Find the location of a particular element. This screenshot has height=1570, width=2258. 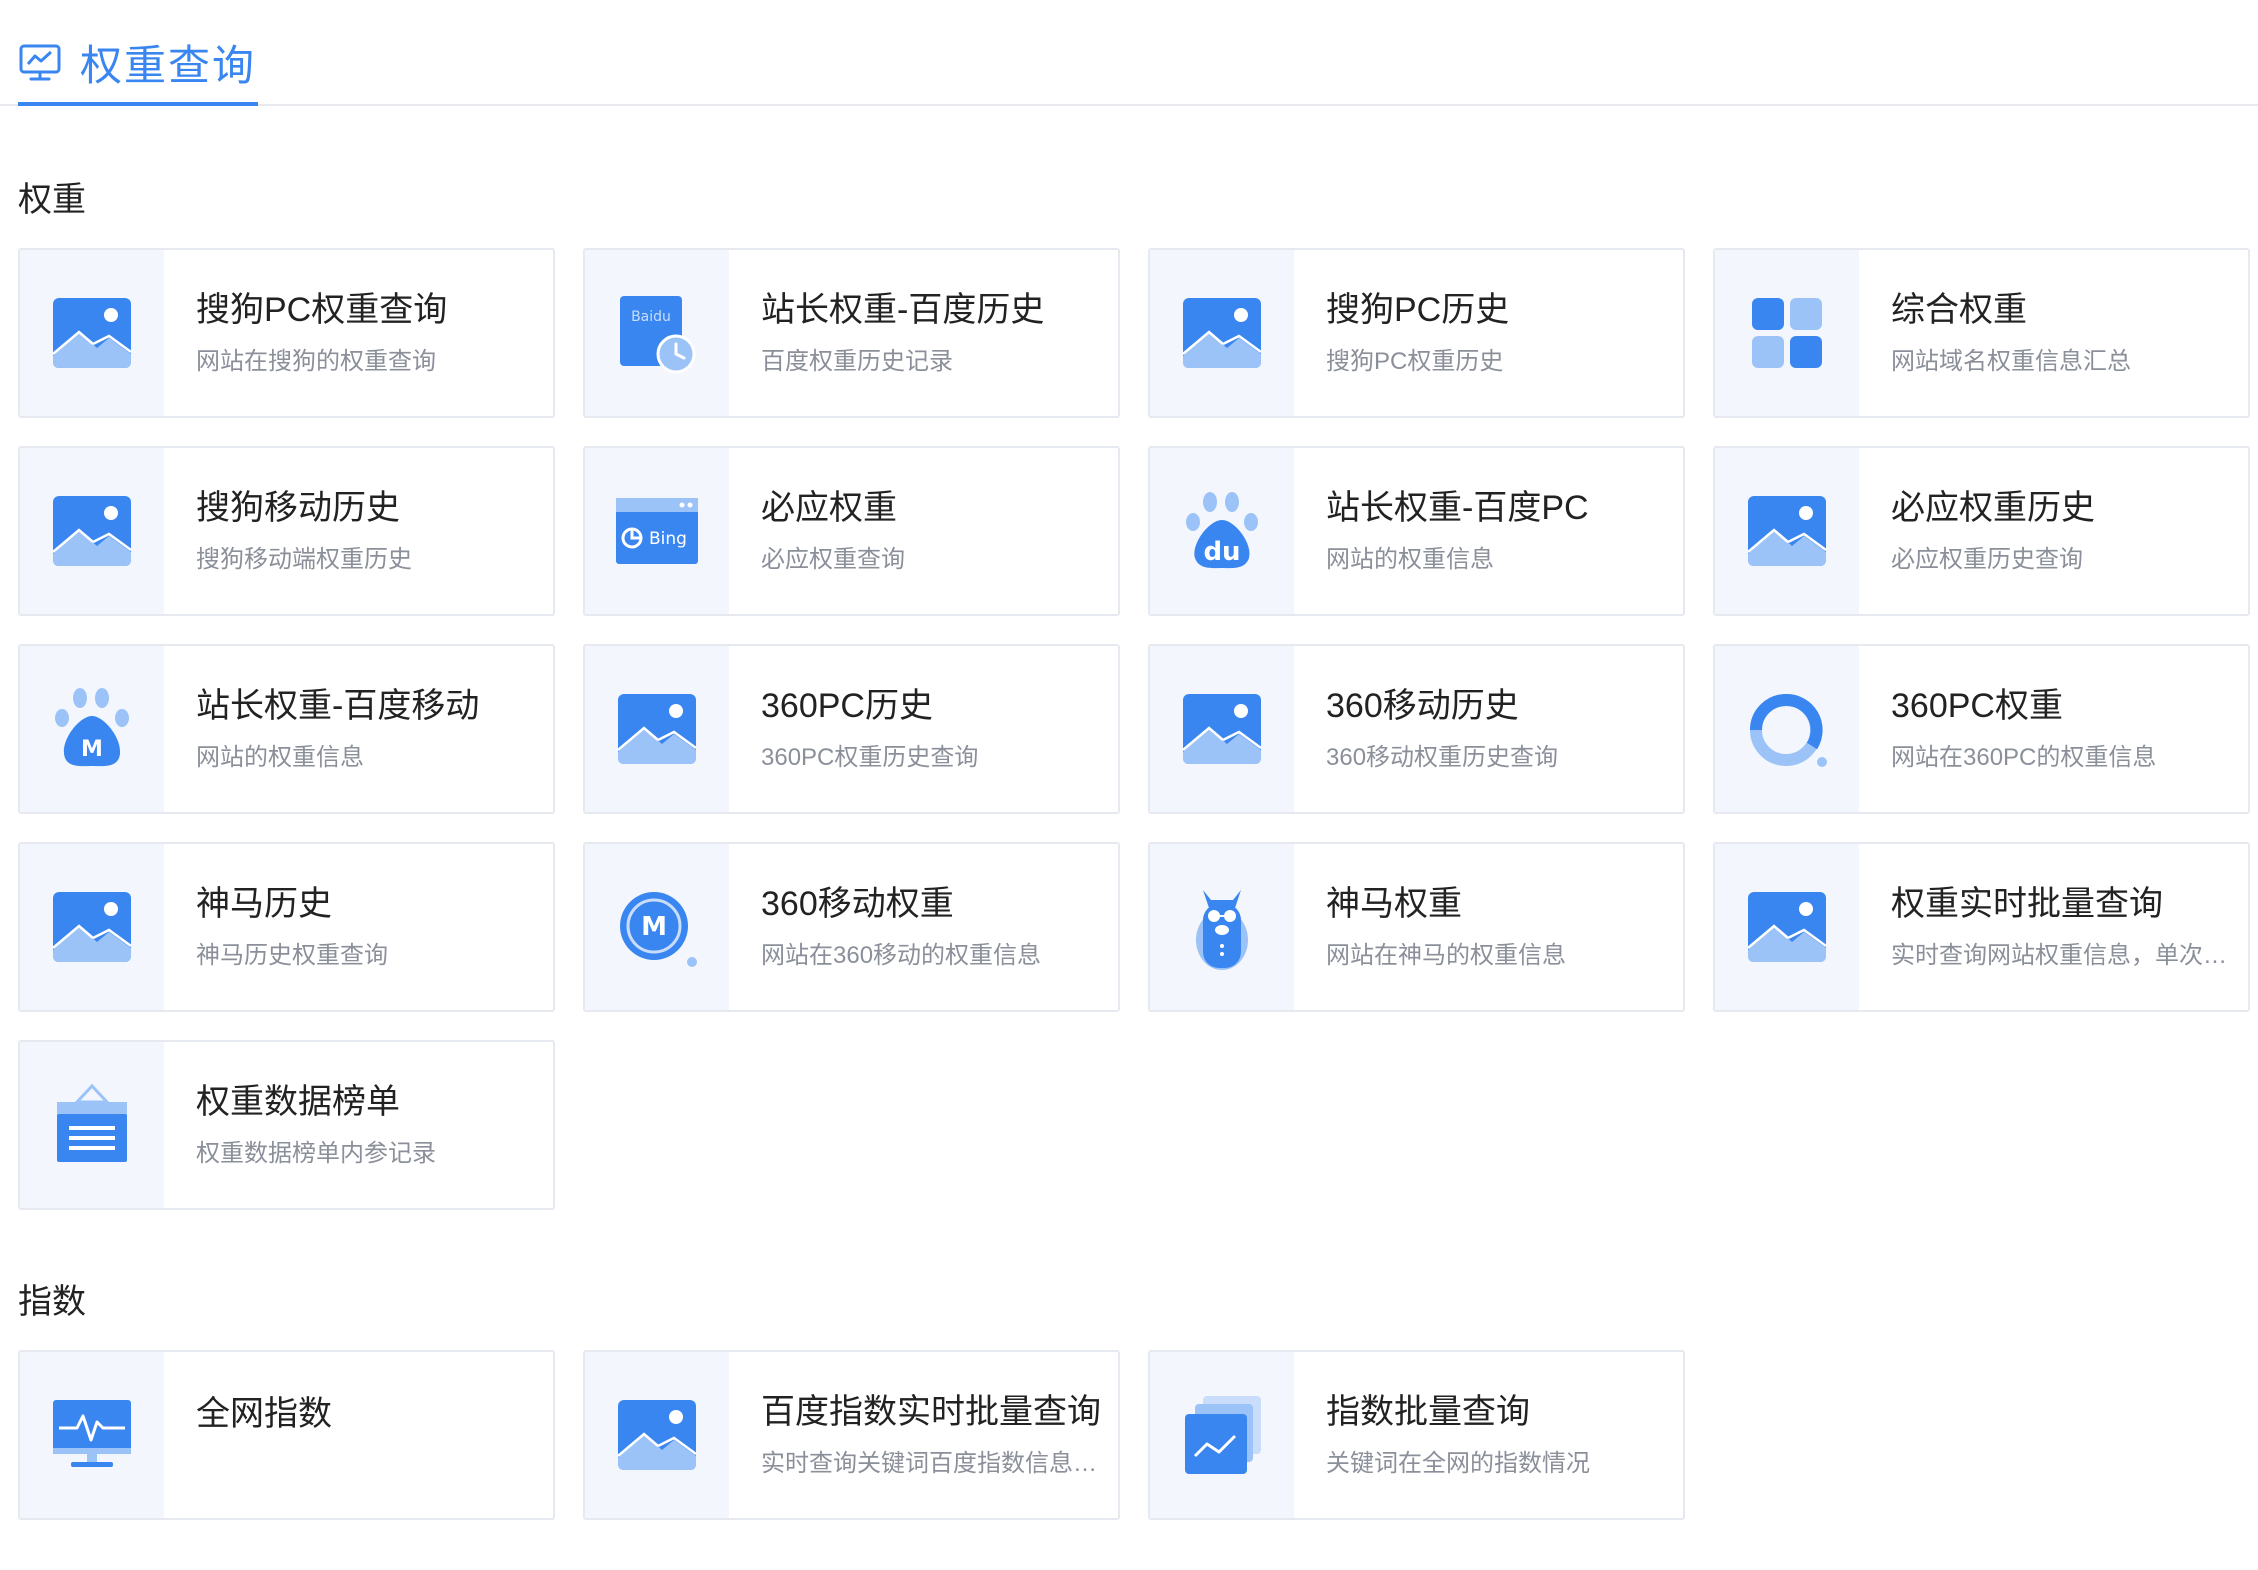

card-text: 搜狗PC权重查询网站在搜狗的权重查询 is located at coordinates (358, 333).